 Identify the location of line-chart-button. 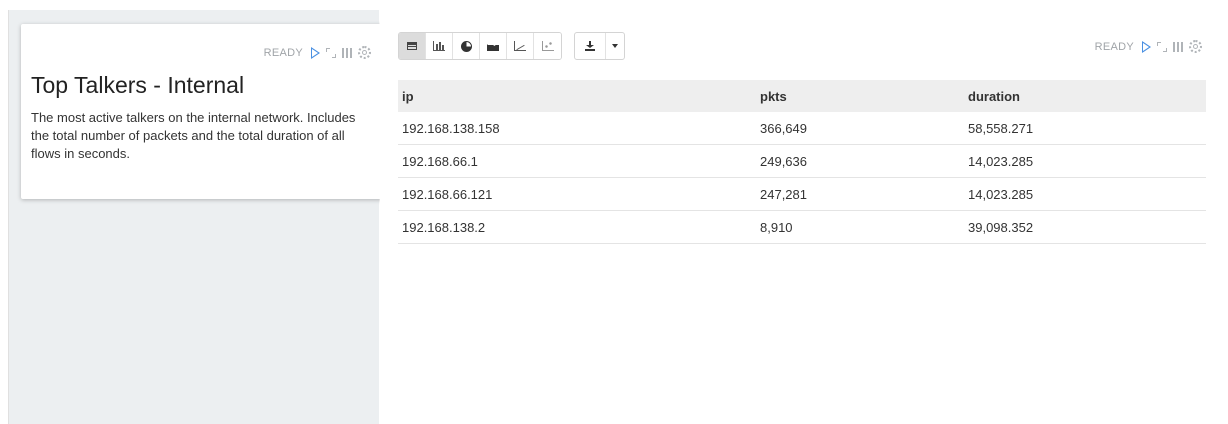
(520, 46).